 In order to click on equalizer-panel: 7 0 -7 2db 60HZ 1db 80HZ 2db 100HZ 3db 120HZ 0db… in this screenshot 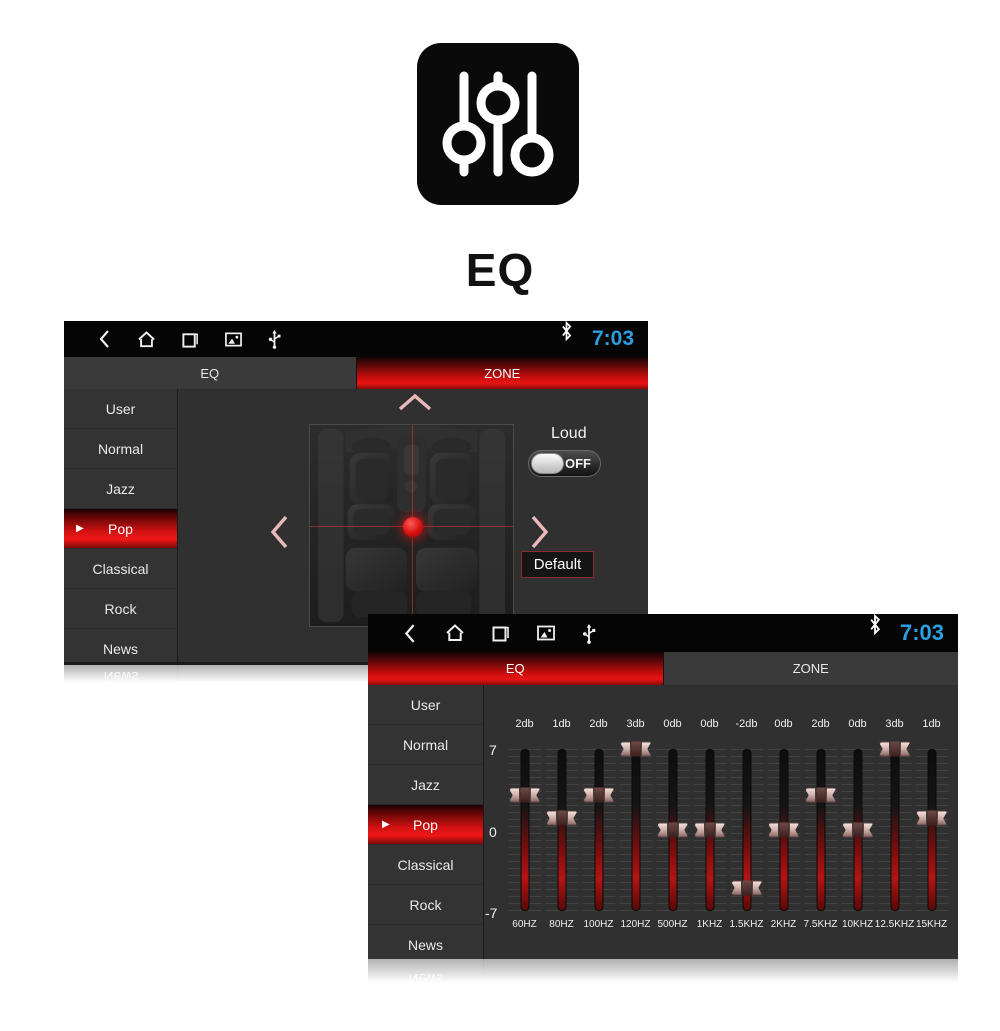, I will do `click(721, 822)`.